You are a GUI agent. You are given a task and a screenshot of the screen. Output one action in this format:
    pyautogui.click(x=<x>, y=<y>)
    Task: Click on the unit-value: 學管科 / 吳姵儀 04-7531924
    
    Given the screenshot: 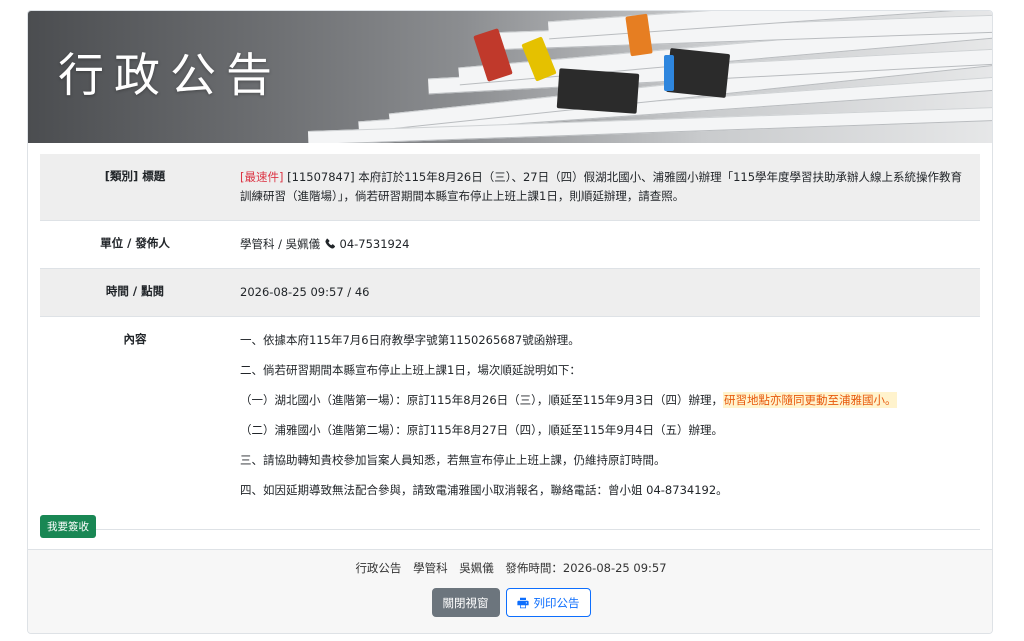 What is the action you would take?
    pyautogui.click(x=605, y=244)
    